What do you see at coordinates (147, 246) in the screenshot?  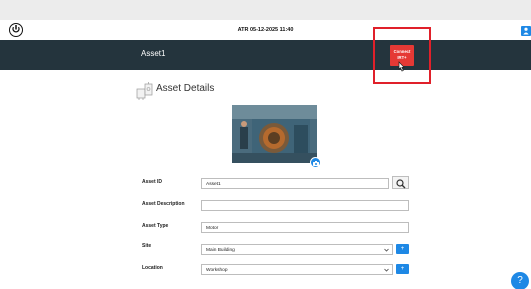 I see `site-label: Site` at bounding box center [147, 246].